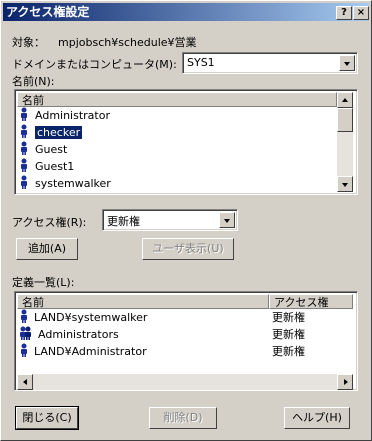 The width and height of the screenshot is (372, 441). Describe the element at coordinates (185, 382) in the screenshot. I see `definitions-hscrollbar` at that location.